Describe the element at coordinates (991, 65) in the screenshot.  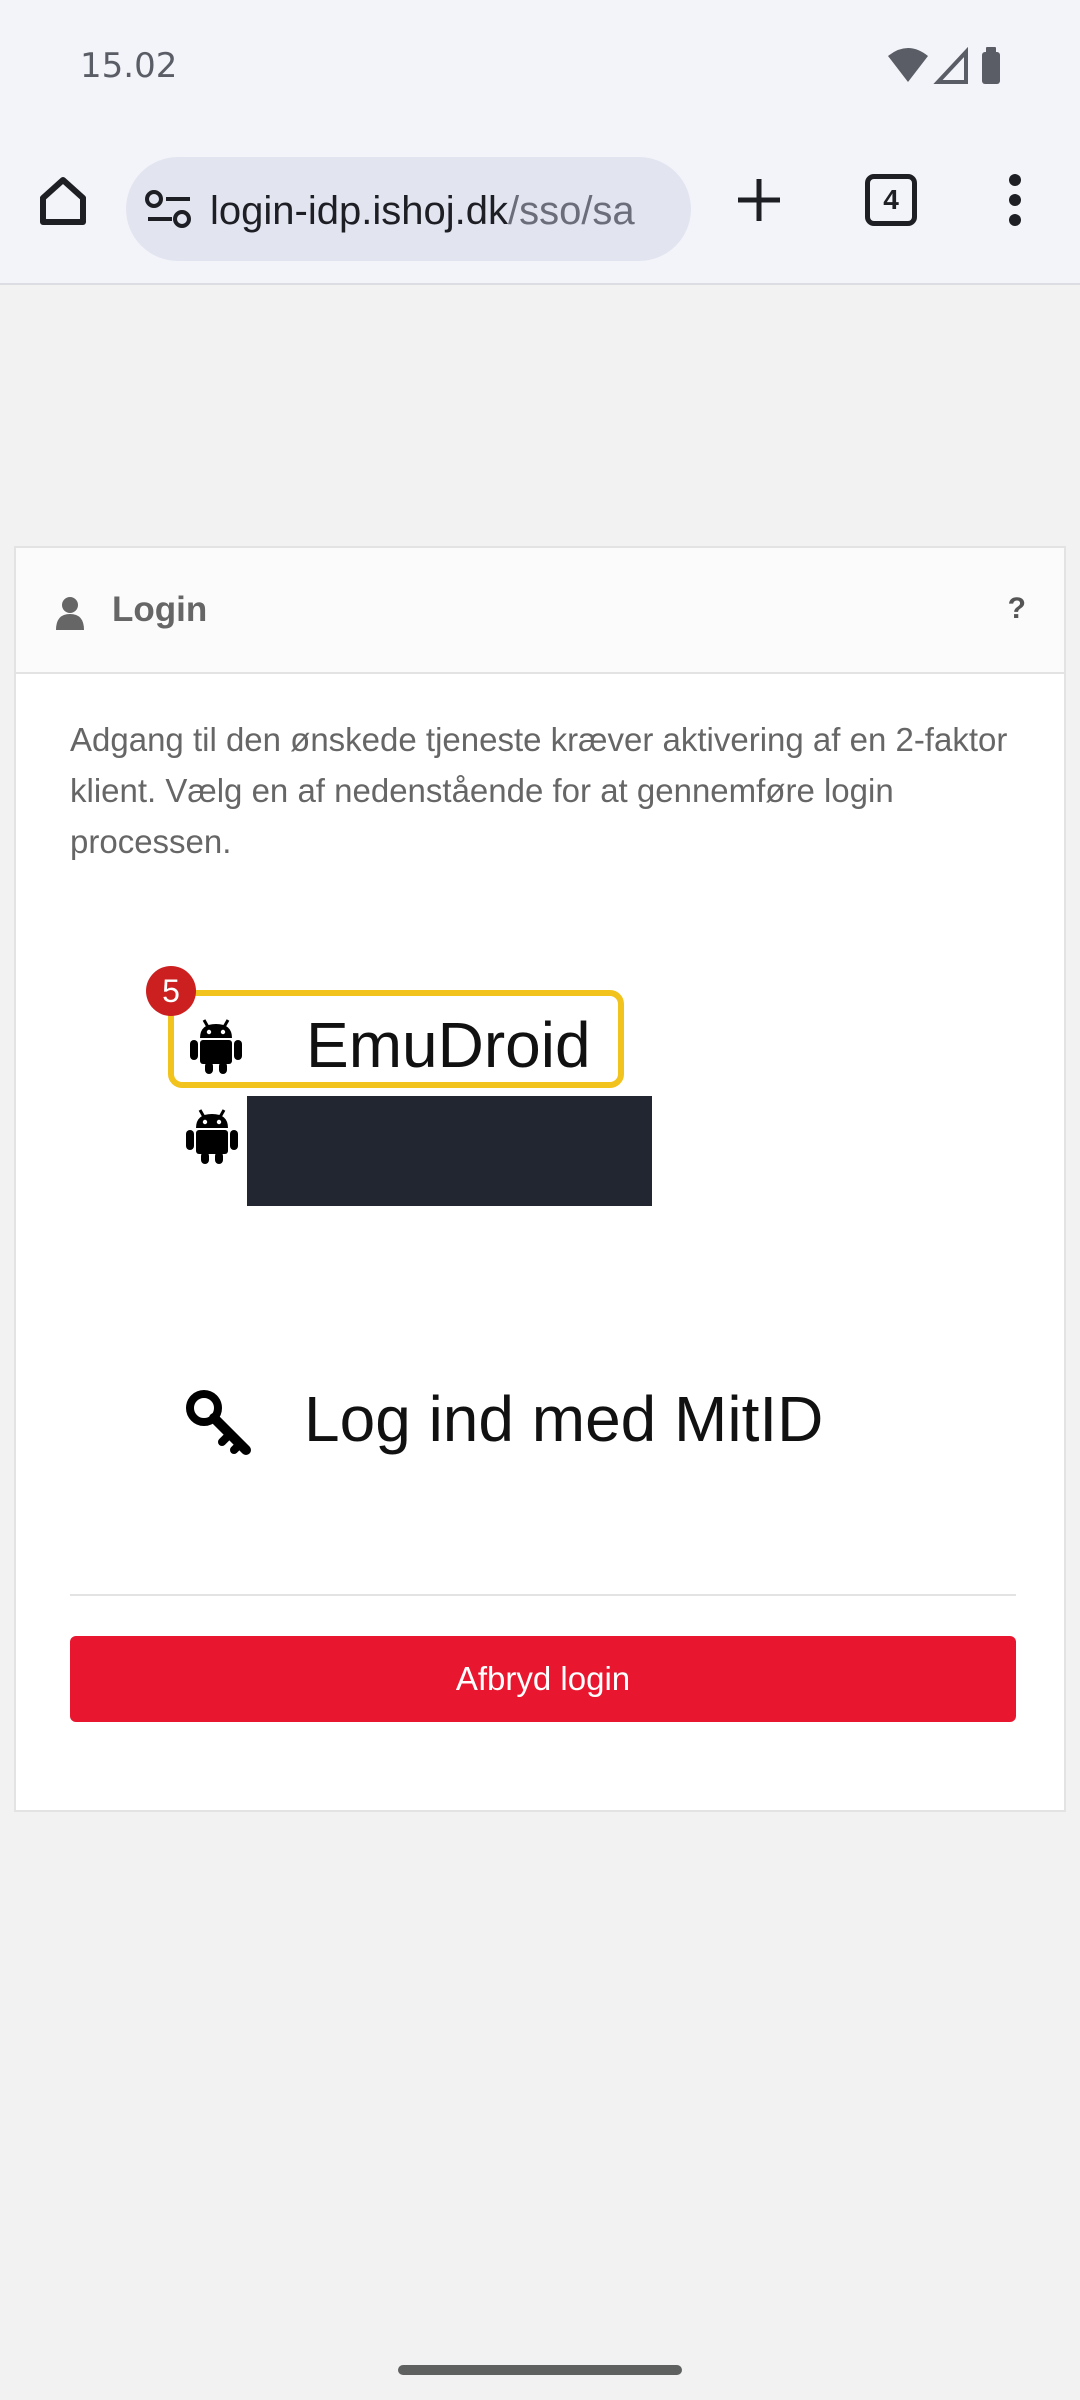
I see `battery-icon` at that location.